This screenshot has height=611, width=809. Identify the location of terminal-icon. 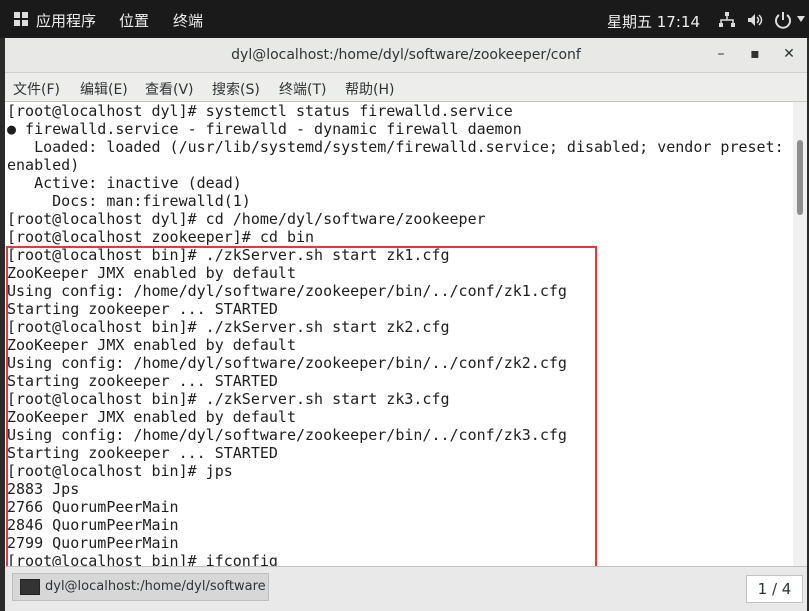
(30, 587).